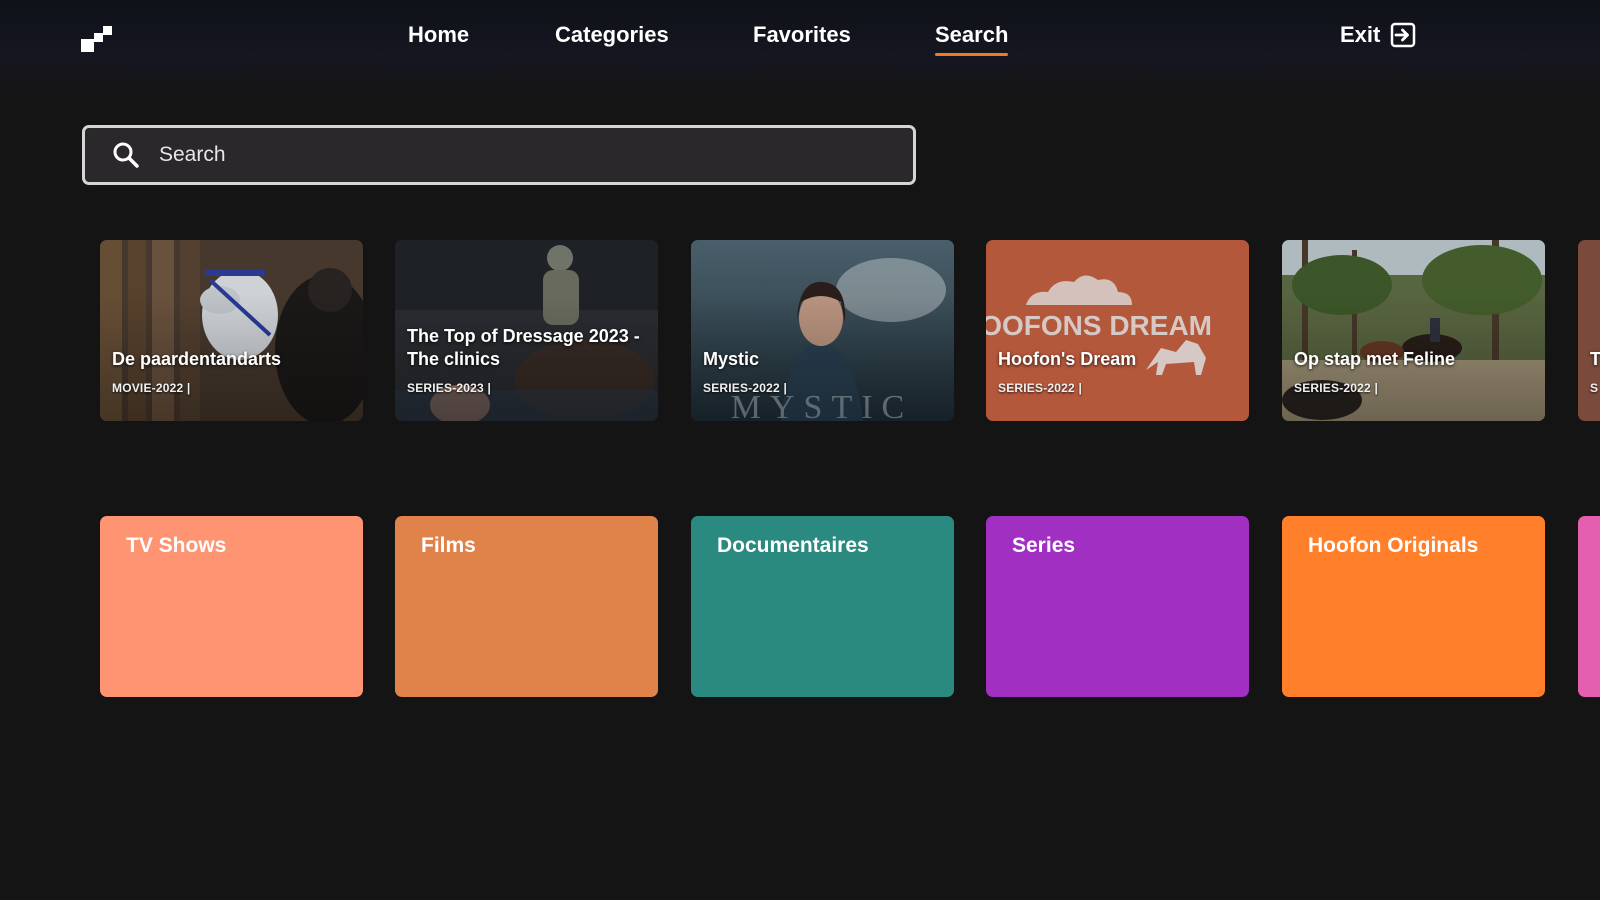 This screenshot has width=1600, height=900. I want to click on result-card-partial: T S, so click(1589, 330).